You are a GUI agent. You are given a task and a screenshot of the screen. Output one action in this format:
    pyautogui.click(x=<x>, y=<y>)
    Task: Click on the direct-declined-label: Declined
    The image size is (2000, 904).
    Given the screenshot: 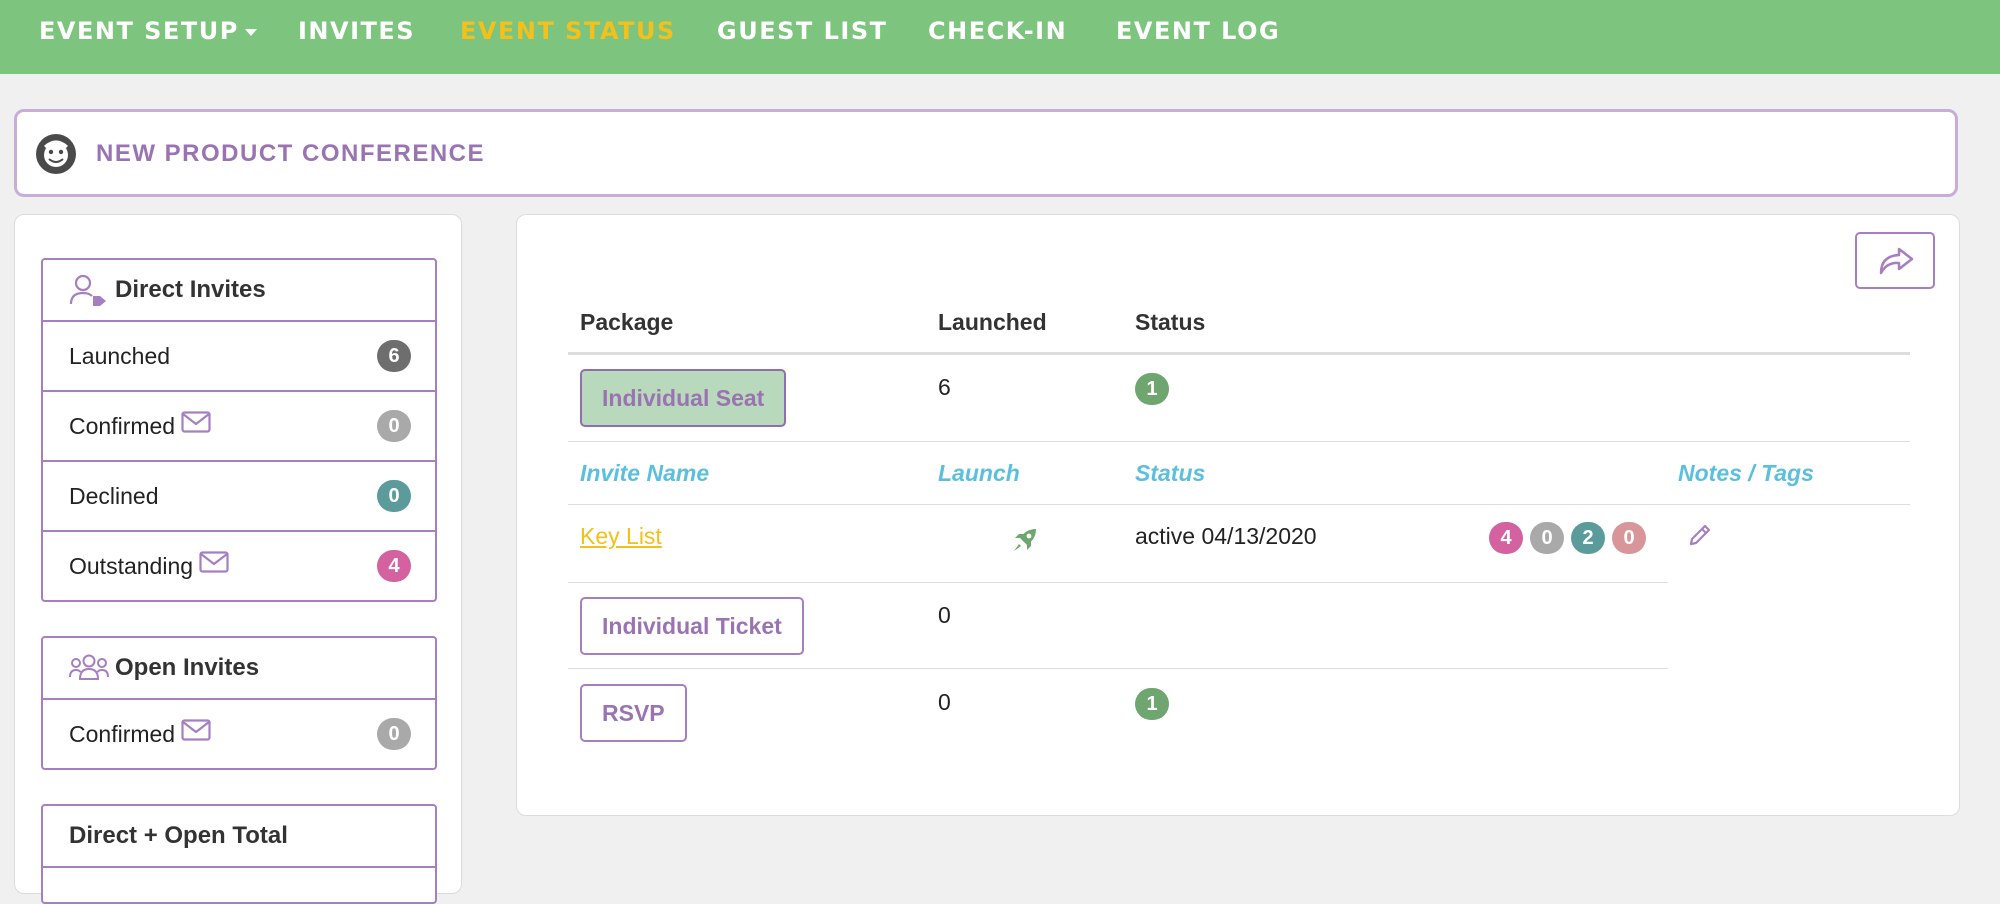 What is the action you would take?
    pyautogui.click(x=114, y=496)
    